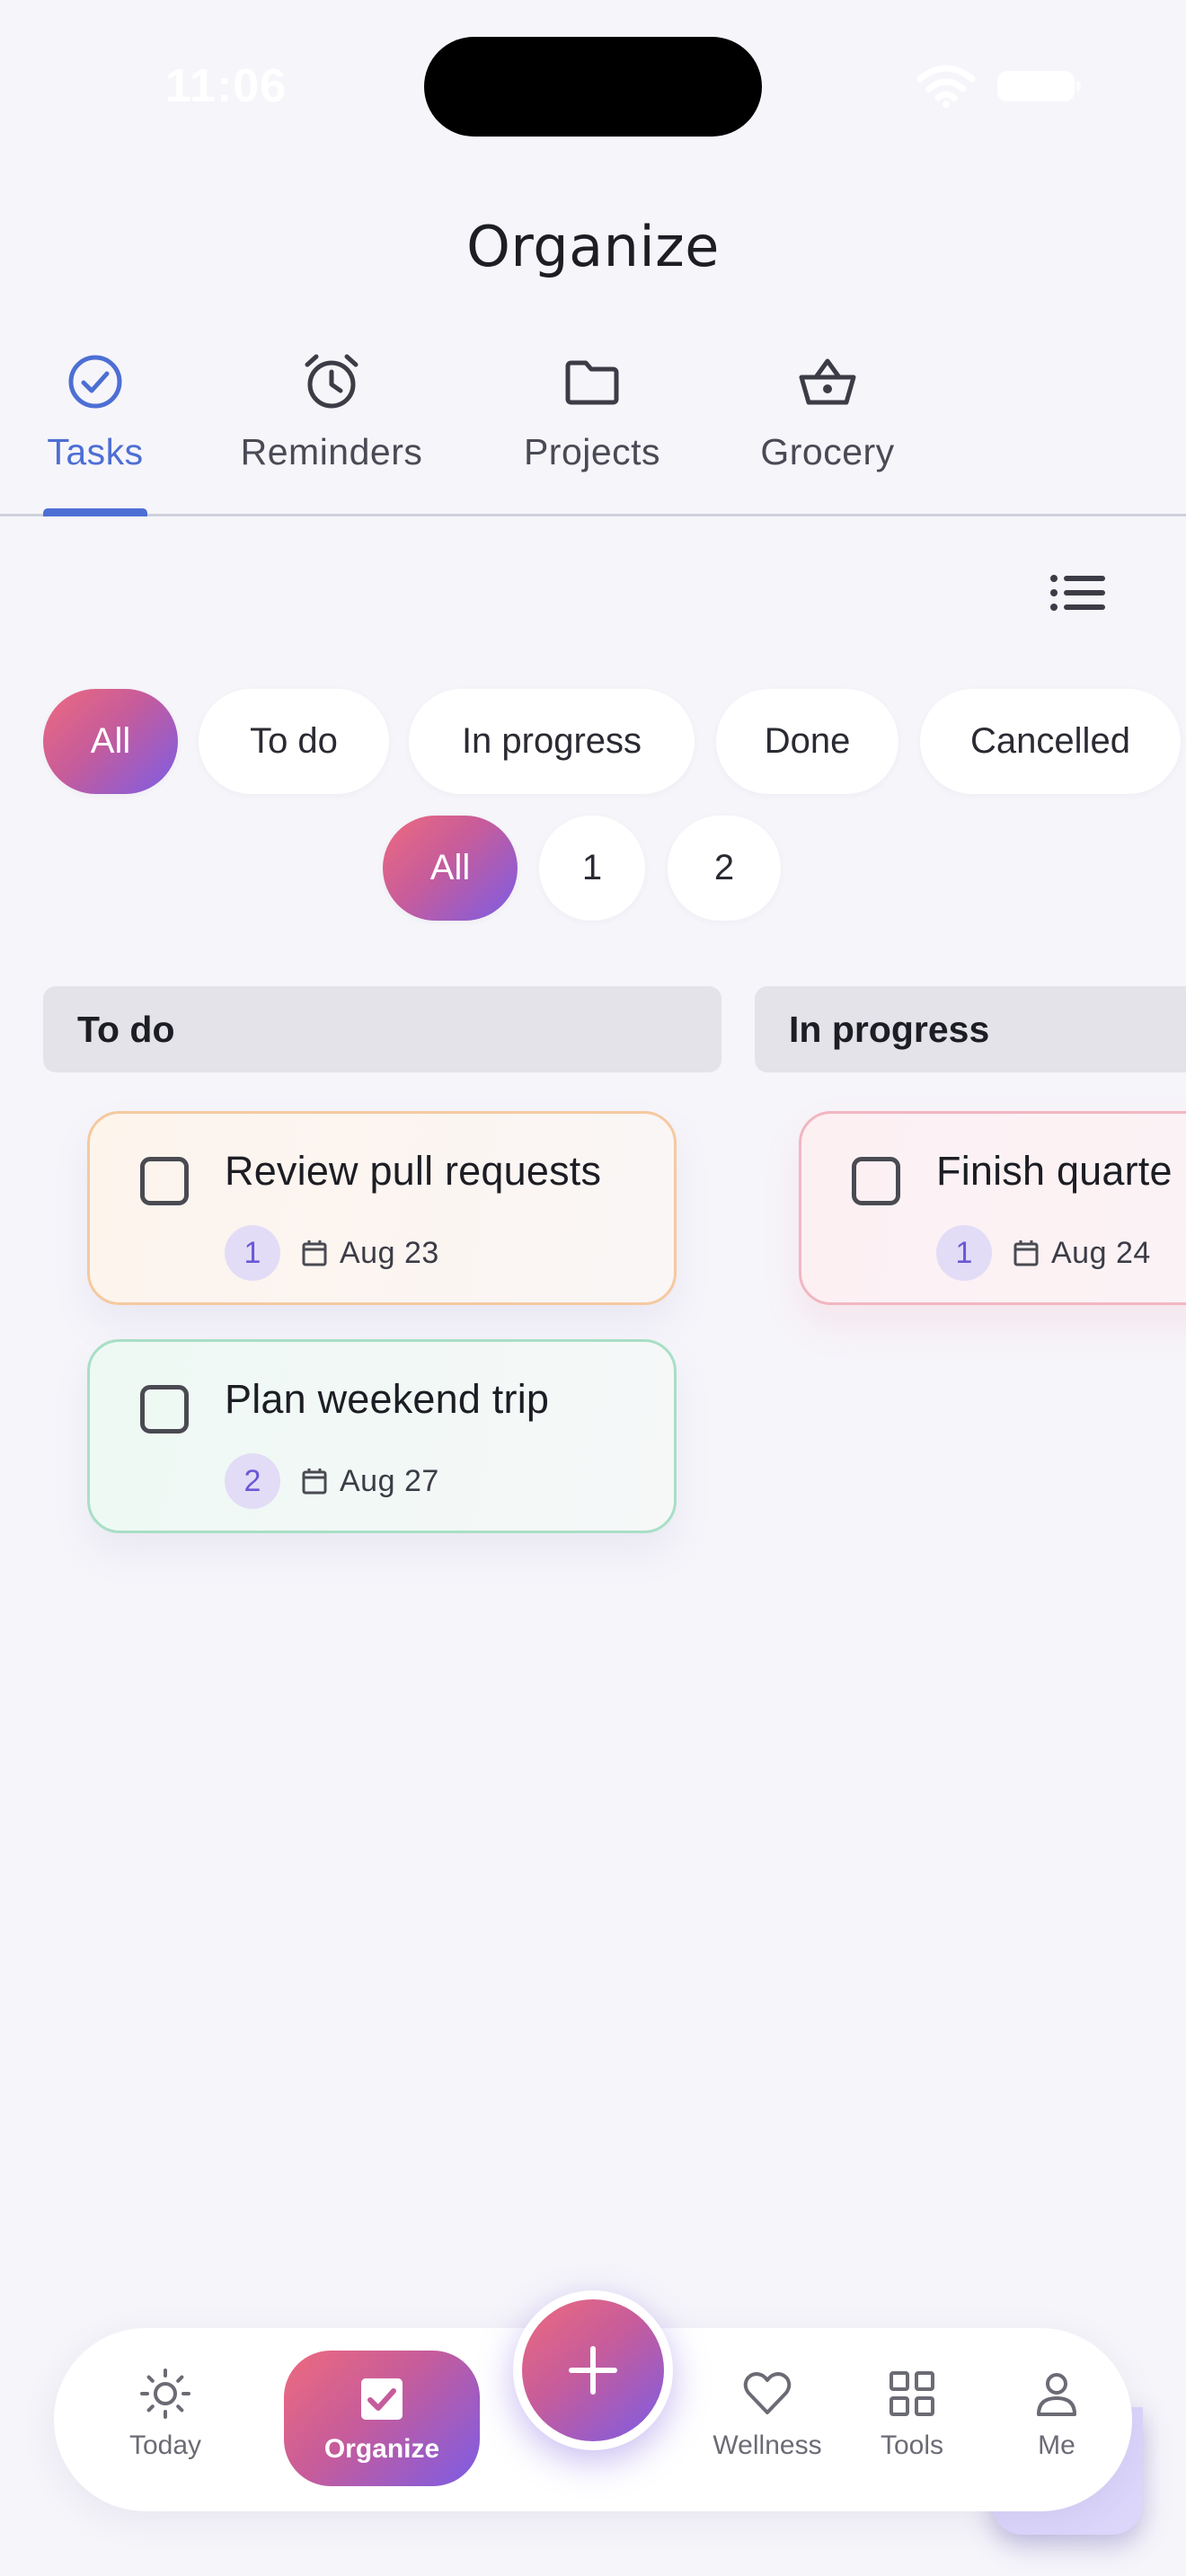  What do you see at coordinates (593, 515) in the screenshot?
I see `tabs-divider` at bounding box center [593, 515].